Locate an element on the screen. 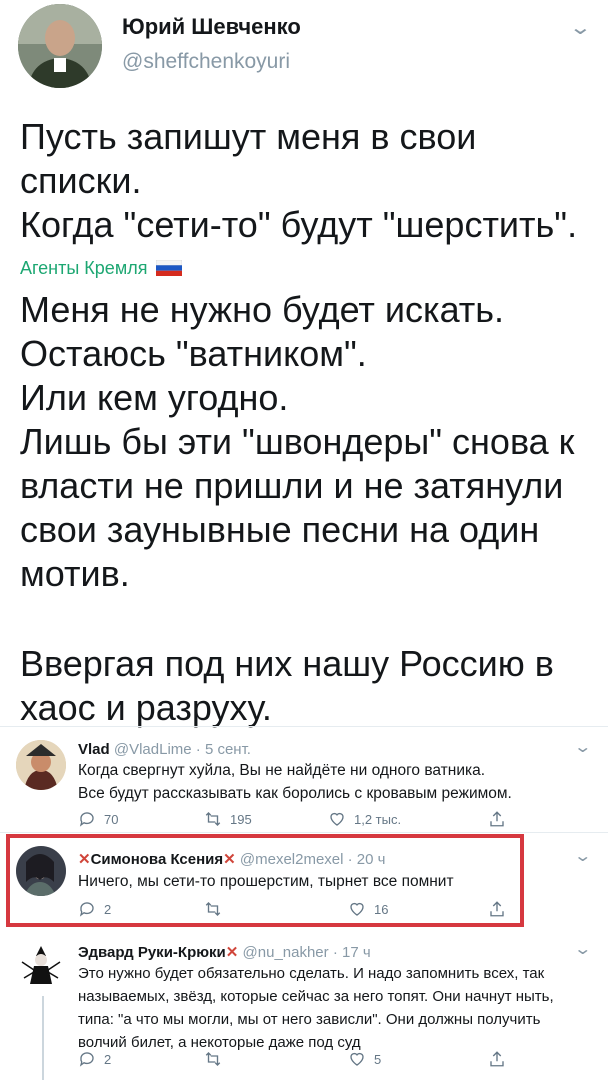  like-button: 5 is located at coordinates (364, 1059).